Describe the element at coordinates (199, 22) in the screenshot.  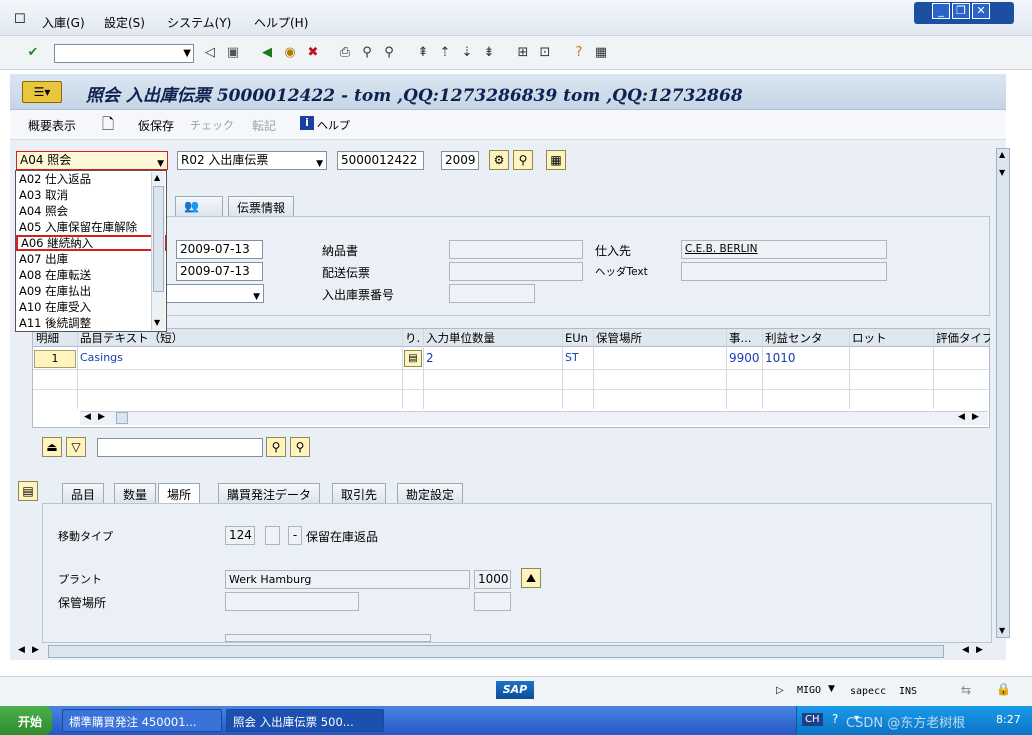
I see `menu-item-system: システム(Y)` at that location.